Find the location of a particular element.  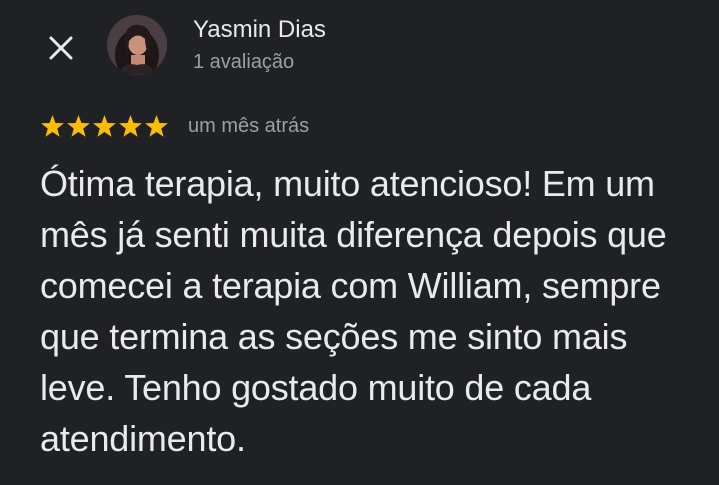

reviewer-review-count: 1 avaliação is located at coordinates (244, 62).